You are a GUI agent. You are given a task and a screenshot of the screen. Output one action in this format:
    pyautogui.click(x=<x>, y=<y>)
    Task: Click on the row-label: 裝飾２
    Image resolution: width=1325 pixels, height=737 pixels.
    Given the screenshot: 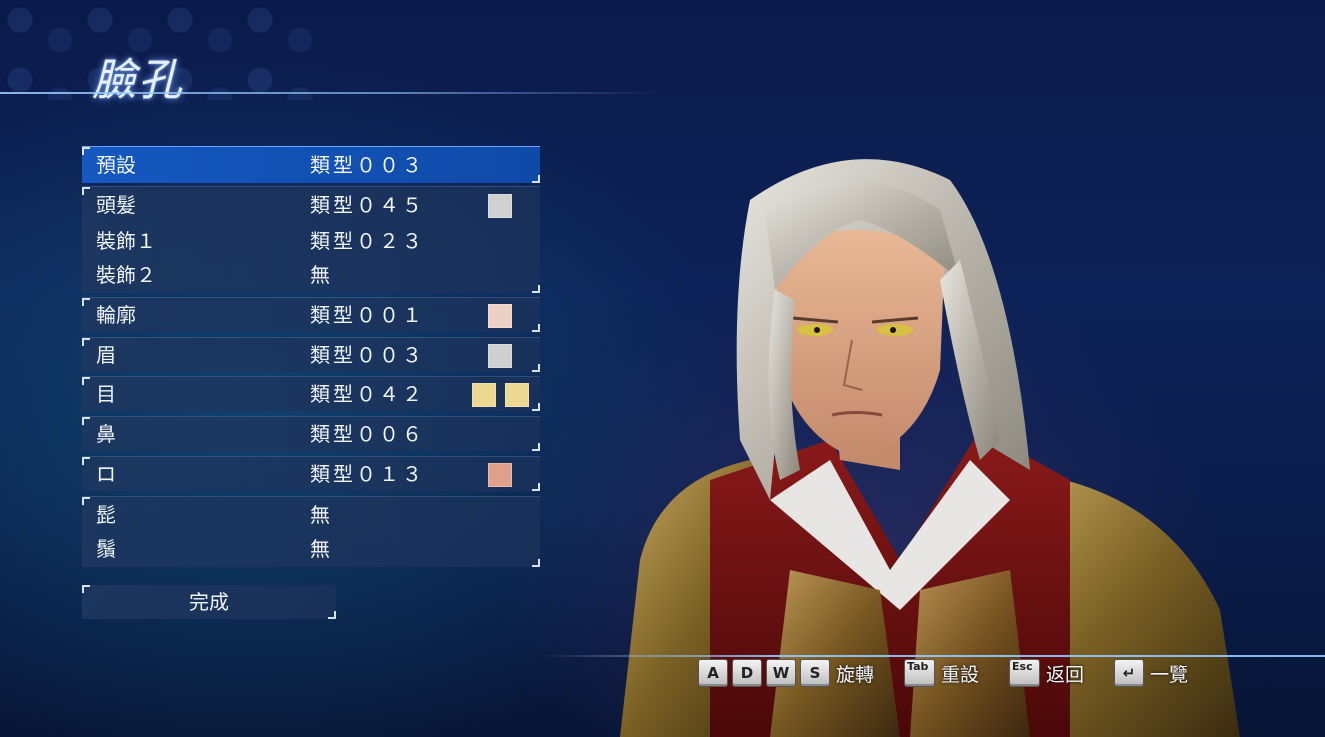 What is the action you would take?
    pyautogui.click(x=126, y=275)
    